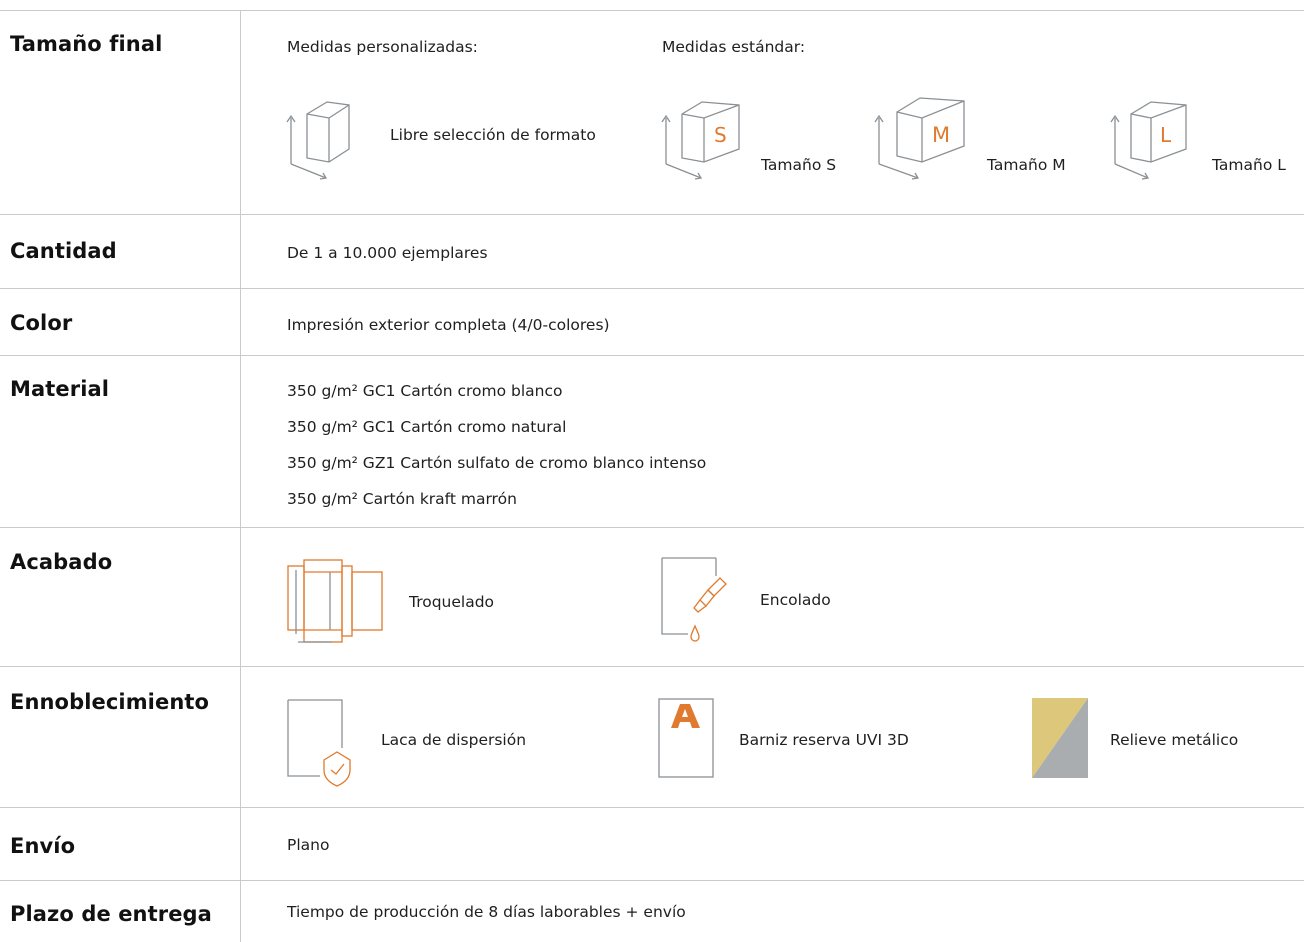 The width and height of the screenshot is (1304, 942). Describe the element at coordinates (402, 499) in the screenshot. I see `material-option: 350 g/m² Cartón kraft marrón` at that location.